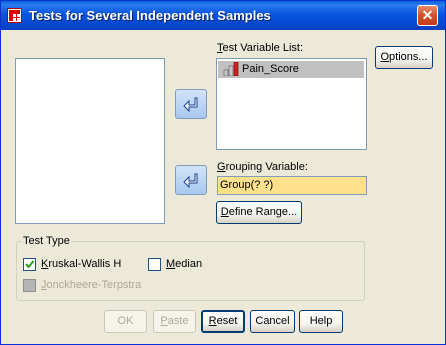 Image resolution: width=446 pixels, height=345 pixels. I want to click on help-button: Help, so click(321, 321).